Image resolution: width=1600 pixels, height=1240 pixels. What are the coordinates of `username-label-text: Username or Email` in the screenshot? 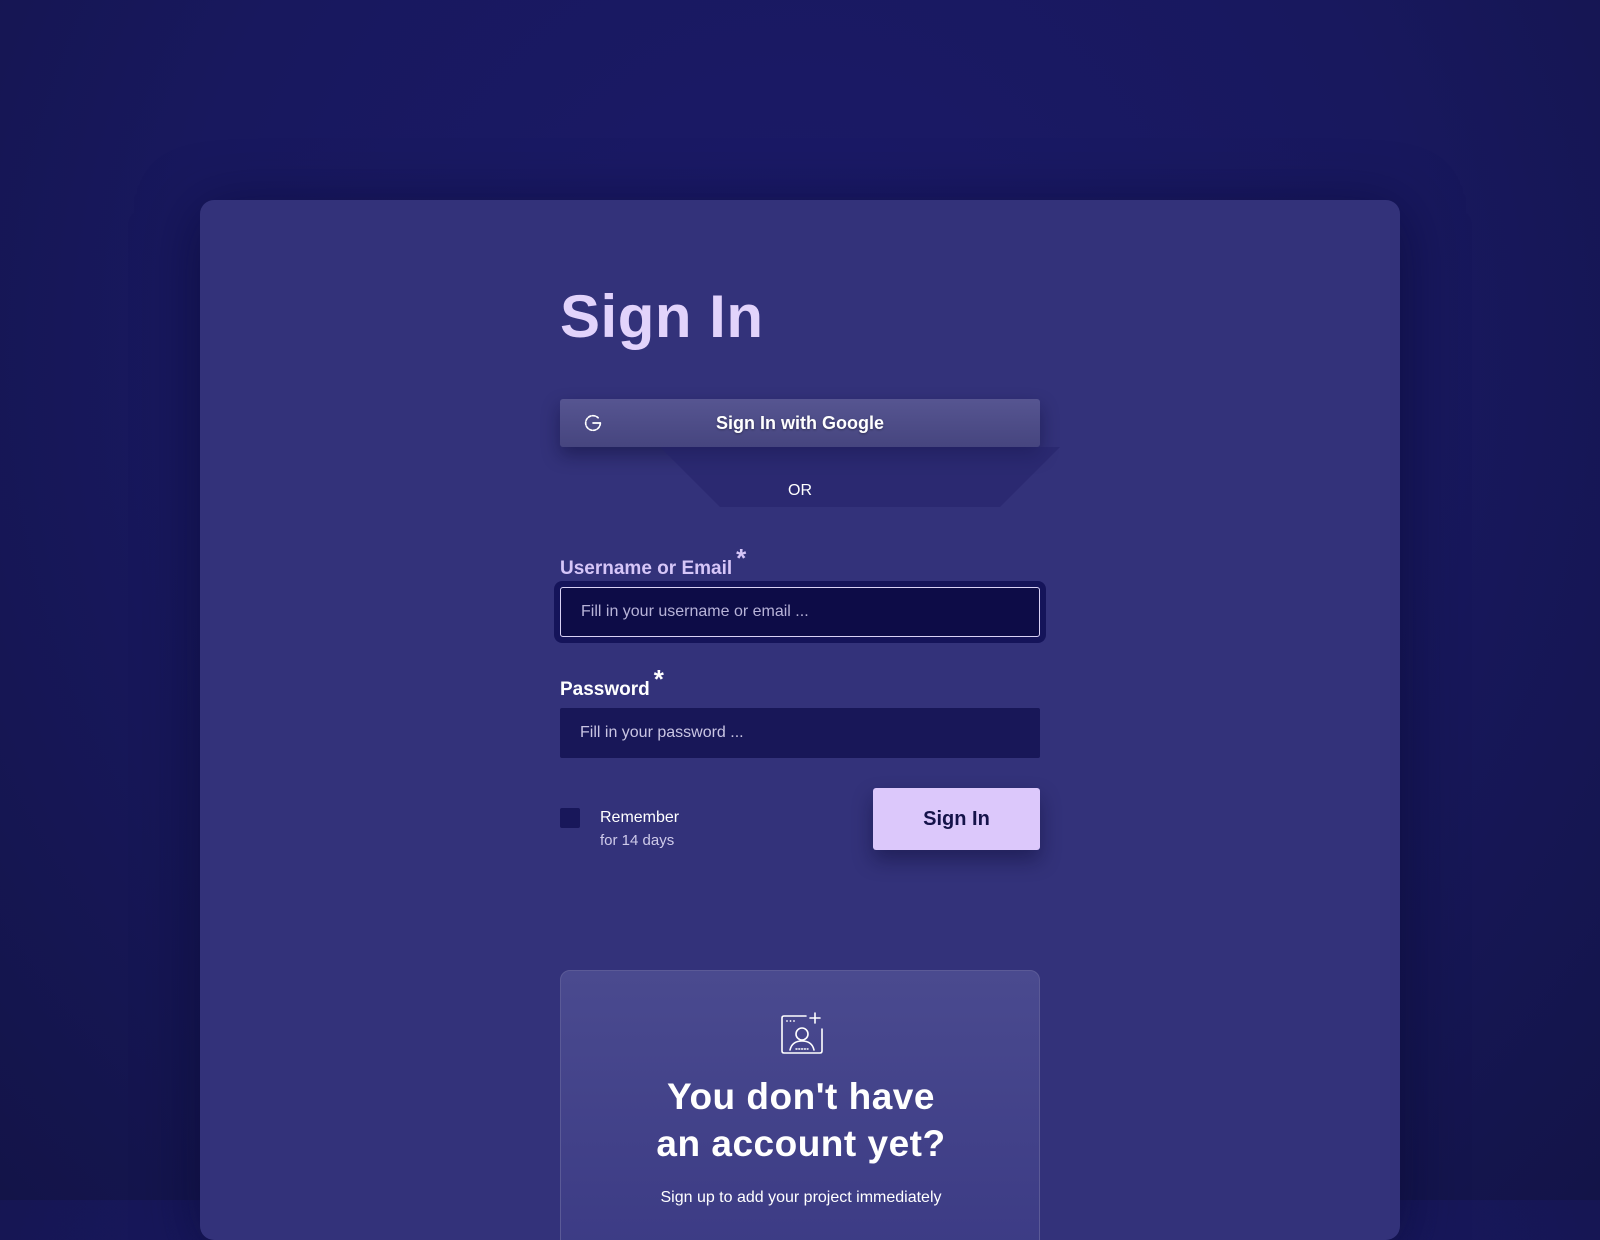 It's located at (646, 568).